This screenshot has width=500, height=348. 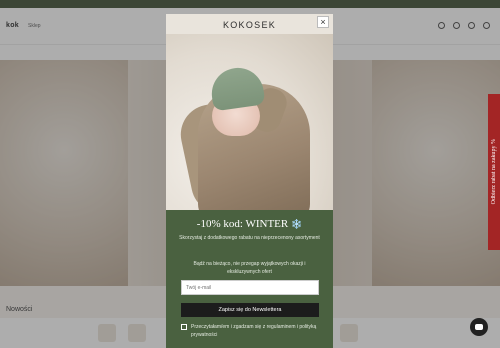 I want to click on email-field, so click(x=250, y=287).